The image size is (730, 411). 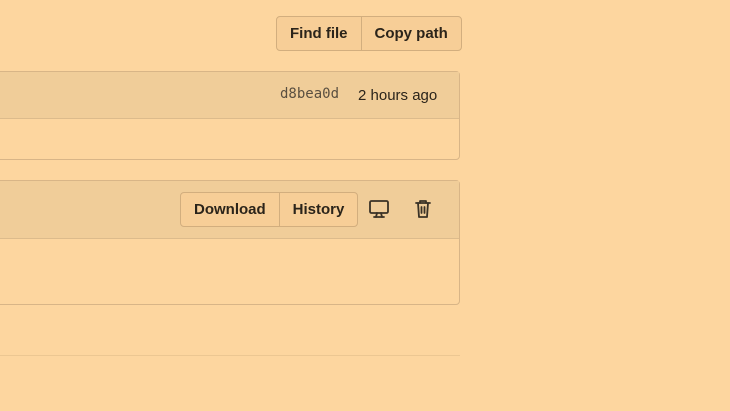 What do you see at coordinates (318, 209) in the screenshot?
I see `history-button: History` at bounding box center [318, 209].